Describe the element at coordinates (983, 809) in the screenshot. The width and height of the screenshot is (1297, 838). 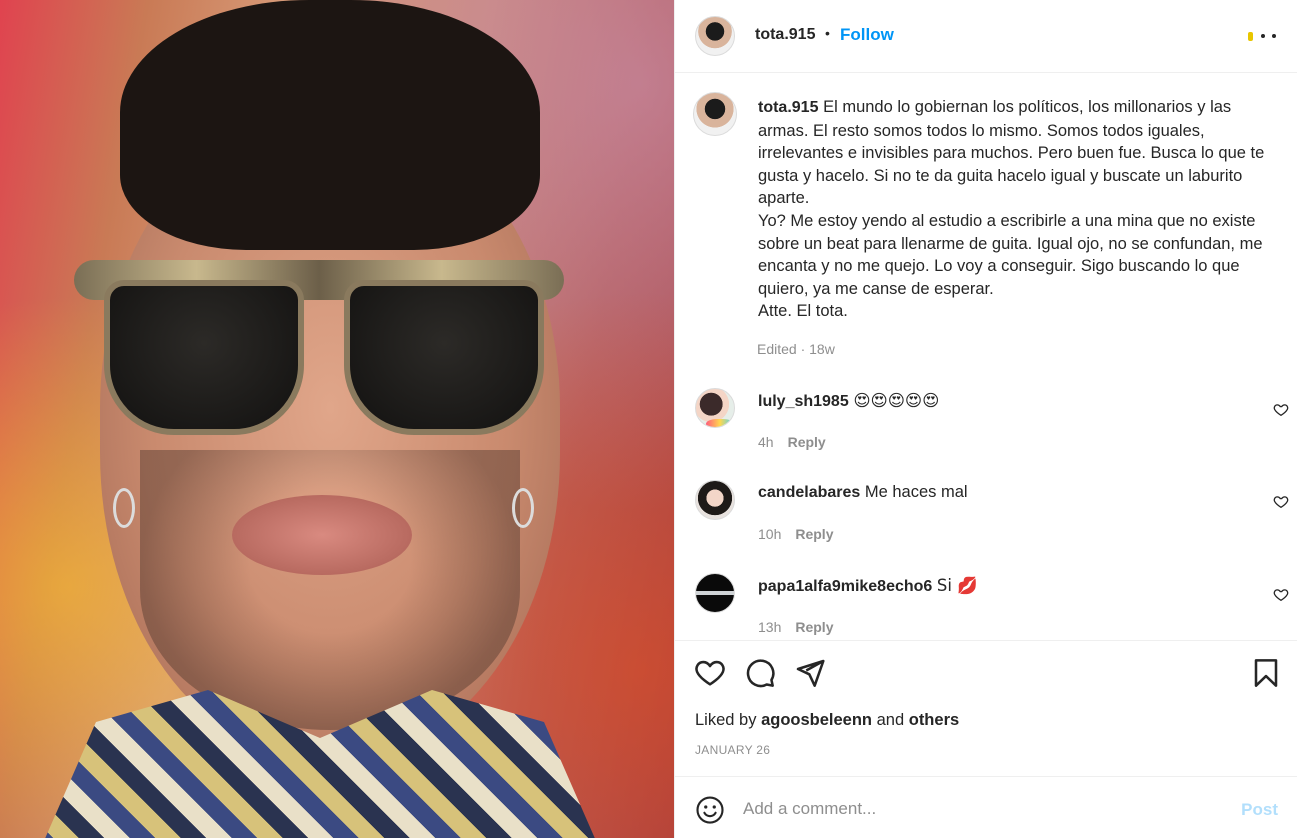
I see `comment-input` at that location.